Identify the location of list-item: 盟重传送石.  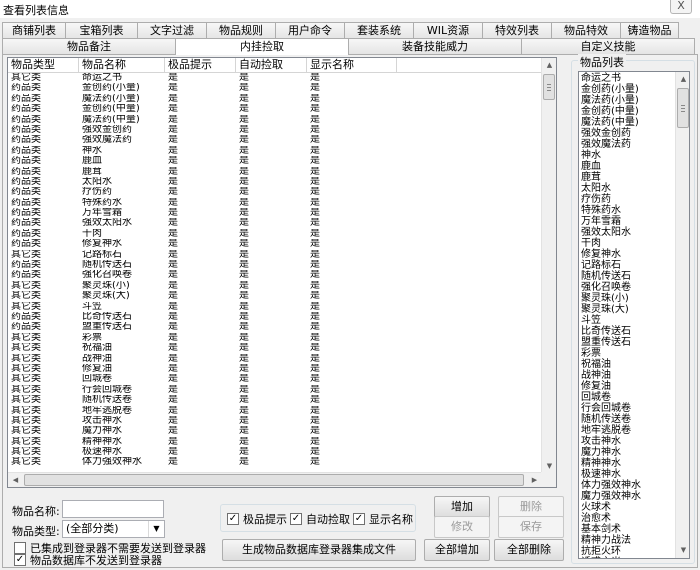
(627, 342).